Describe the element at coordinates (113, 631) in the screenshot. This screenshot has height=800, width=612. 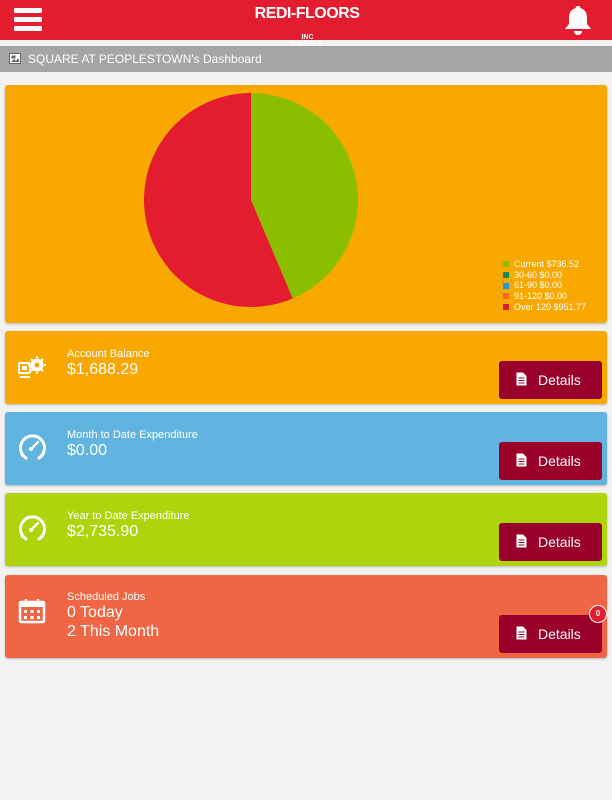
I see `scheduled-jobs-month: 2 This Month` at that location.